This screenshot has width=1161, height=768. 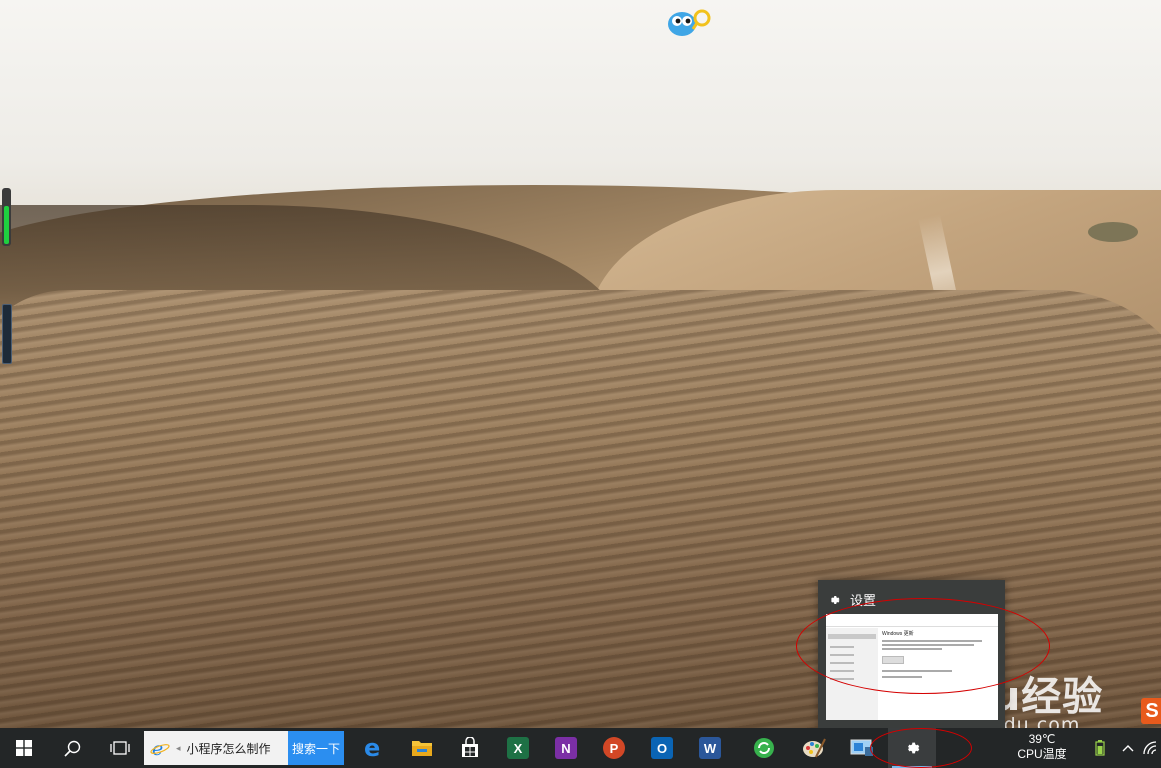 I want to click on taskbar-app-excel: X, so click(x=518, y=748).